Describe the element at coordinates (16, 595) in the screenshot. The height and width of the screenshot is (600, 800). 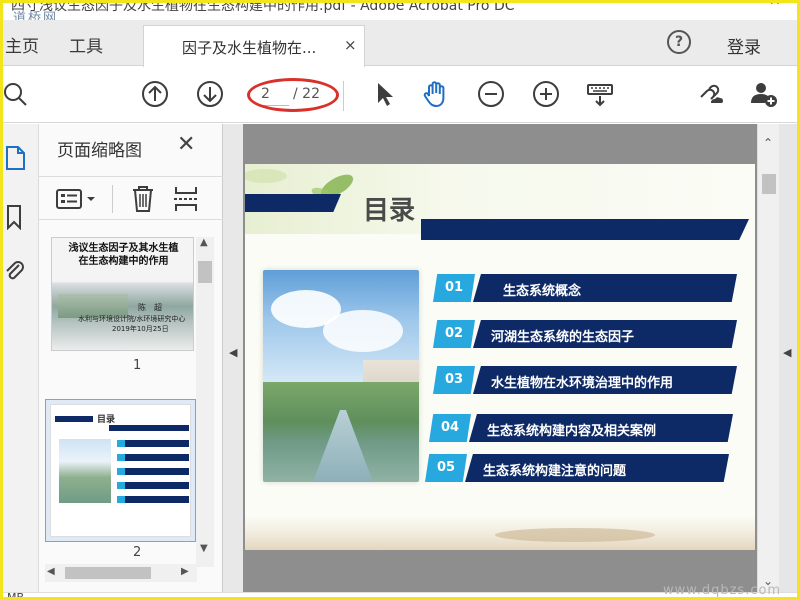
I see `file-size-label: MB` at that location.